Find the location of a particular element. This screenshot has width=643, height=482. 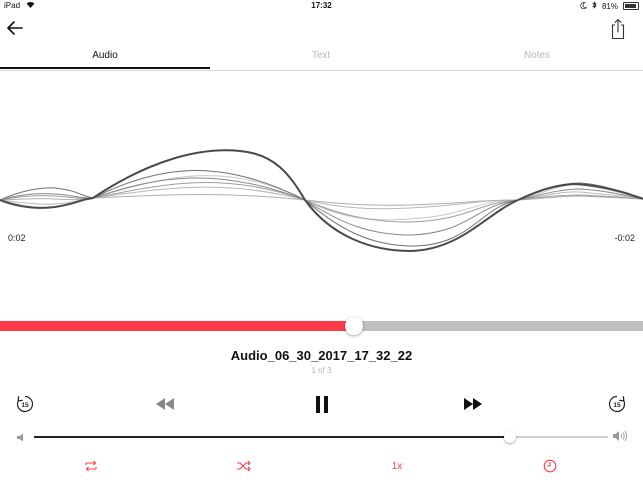

tab-notes: Notes is located at coordinates (537, 55).